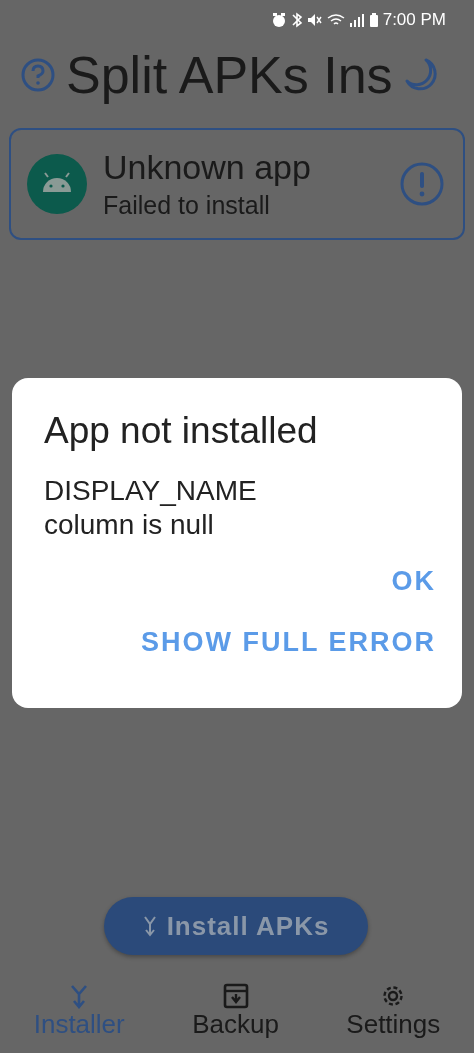  What do you see at coordinates (314, 20) in the screenshot?
I see `mute-icon` at bounding box center [314, 20].